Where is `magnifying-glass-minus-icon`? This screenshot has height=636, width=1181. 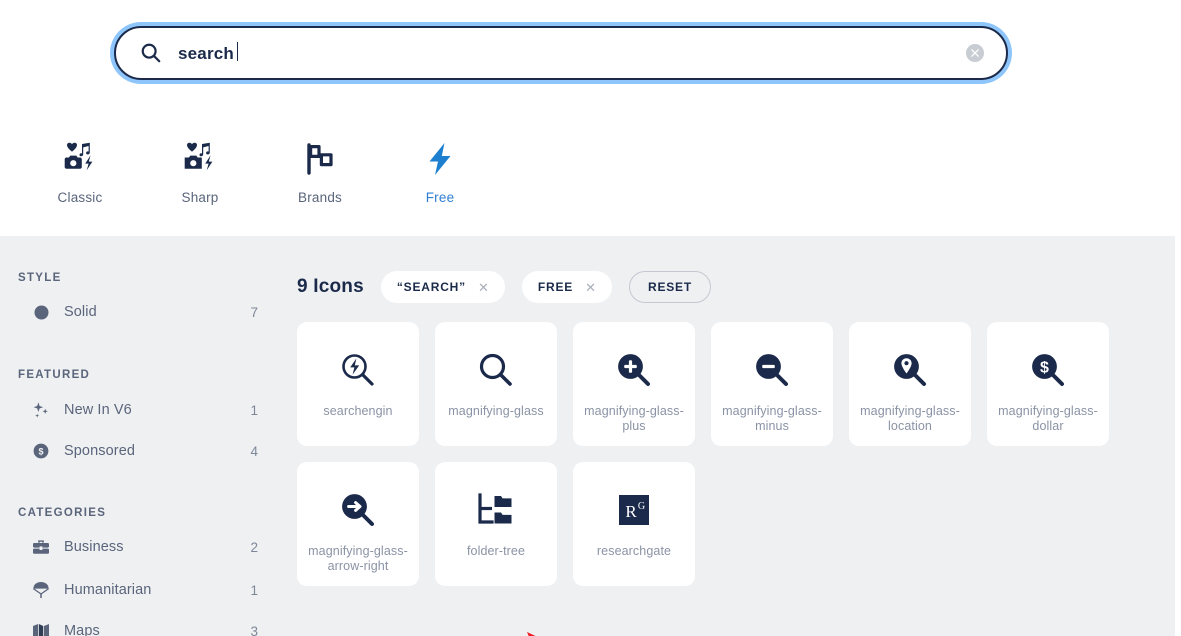
magnifying-glass-minus-icon is located at coordinates (772, 370).